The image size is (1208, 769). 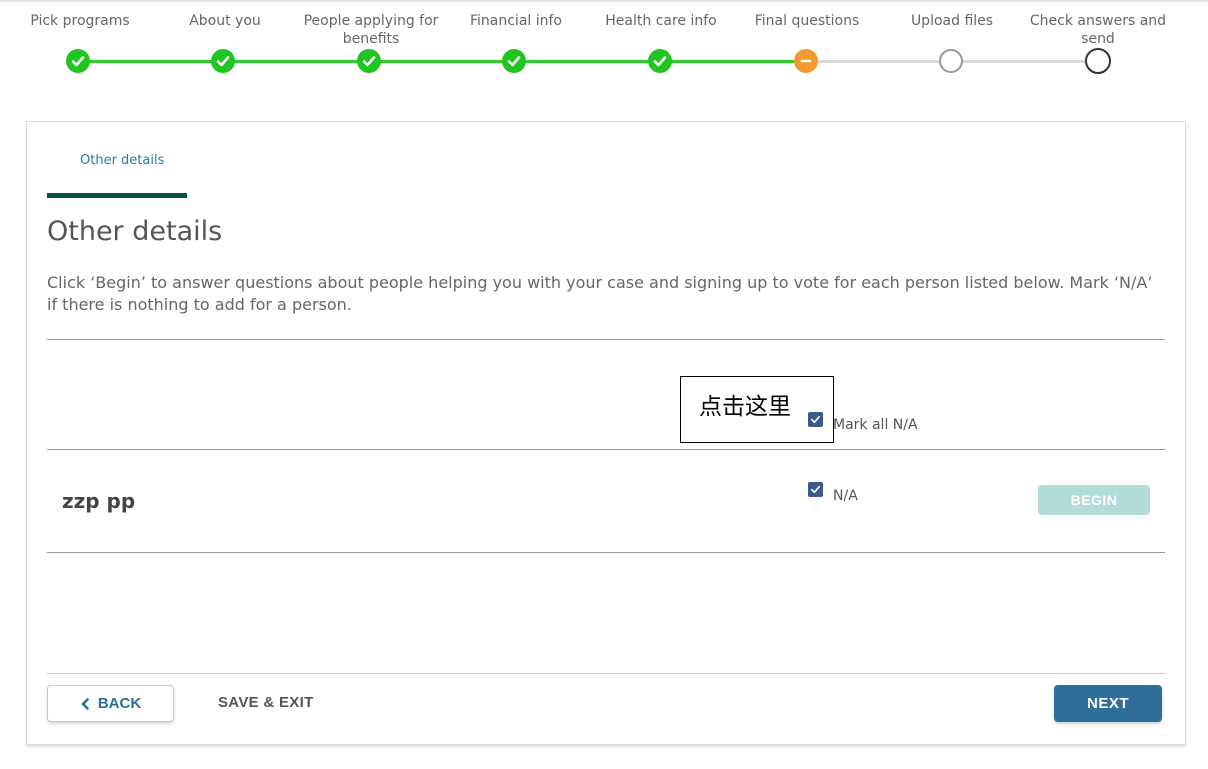 I want to click on step-label-pick-programs: Pick programs, so click(x=80, y=21).